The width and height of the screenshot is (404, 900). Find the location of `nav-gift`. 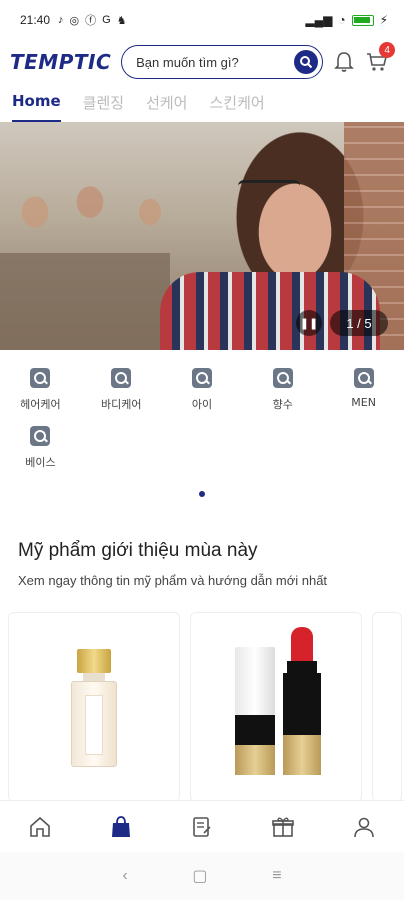

nav-gift is located at coordinates (282, 826).